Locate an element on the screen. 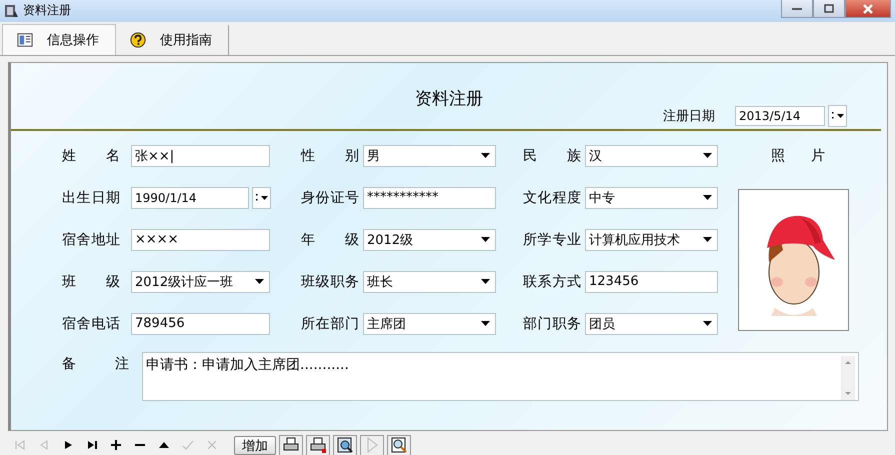  minimize-icon is located at coordinates (797, 9).